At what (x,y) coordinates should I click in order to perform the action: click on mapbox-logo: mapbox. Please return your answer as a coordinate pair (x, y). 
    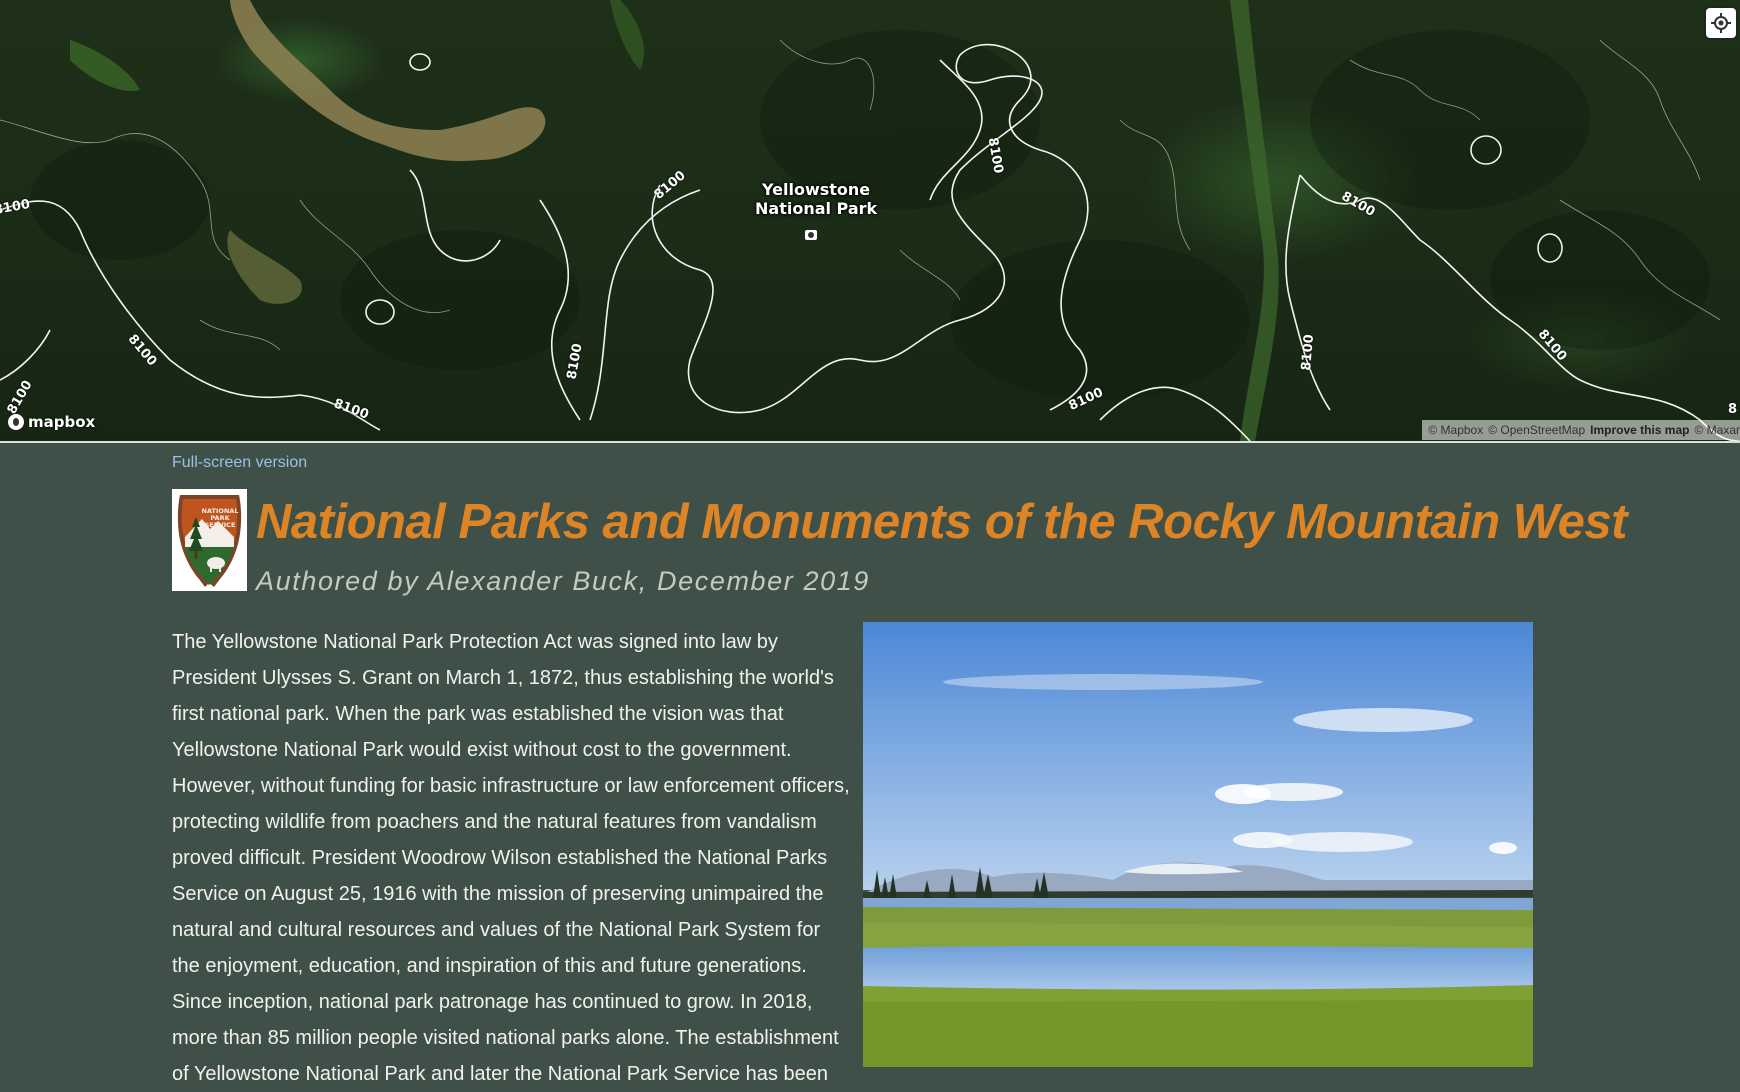
    Looking at the image, I should click on (51, 422).